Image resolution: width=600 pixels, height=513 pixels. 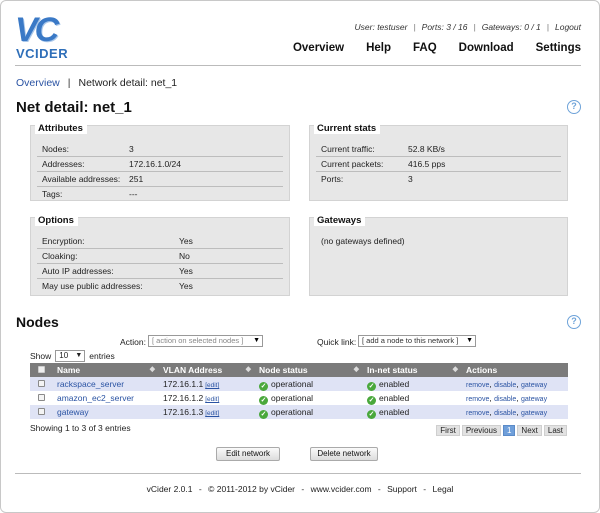 I want to click on footer-divider, so click(x=298, y=473).